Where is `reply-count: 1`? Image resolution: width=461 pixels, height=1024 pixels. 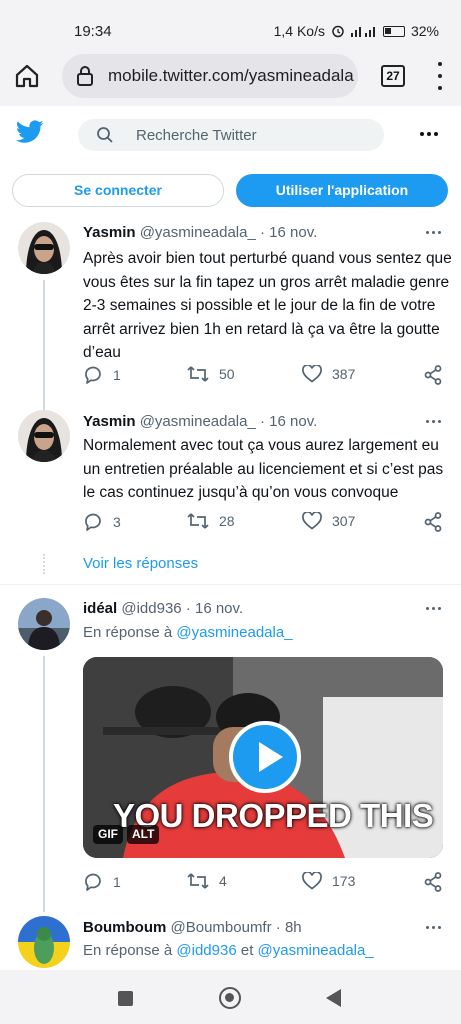 reply-count: 1 is located at coordinates (117, 375).